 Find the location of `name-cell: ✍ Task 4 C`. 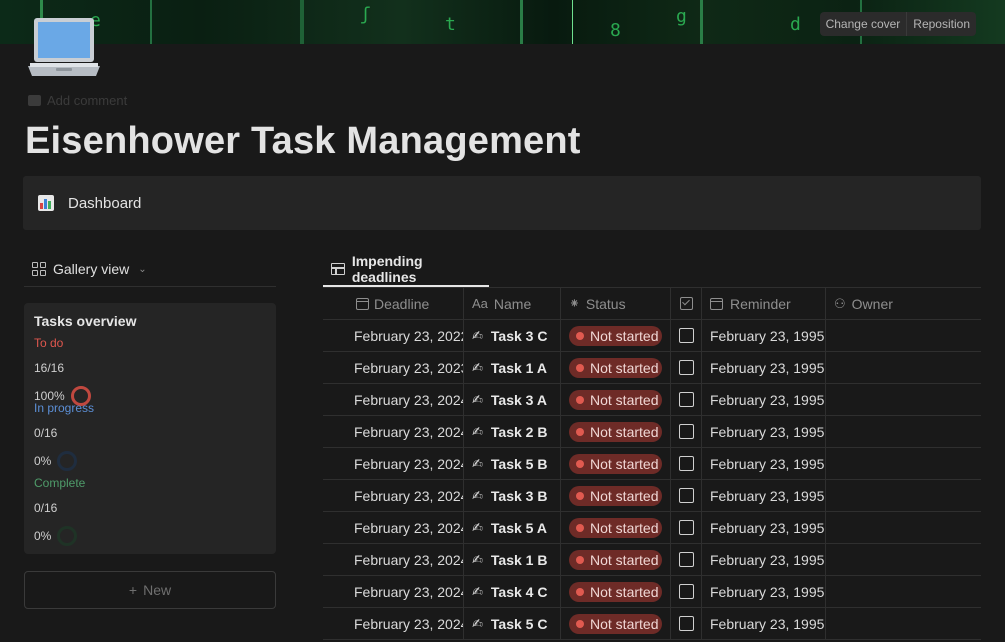

name-cell: ✍ Task 4 C is located at coordinates (512, 591).